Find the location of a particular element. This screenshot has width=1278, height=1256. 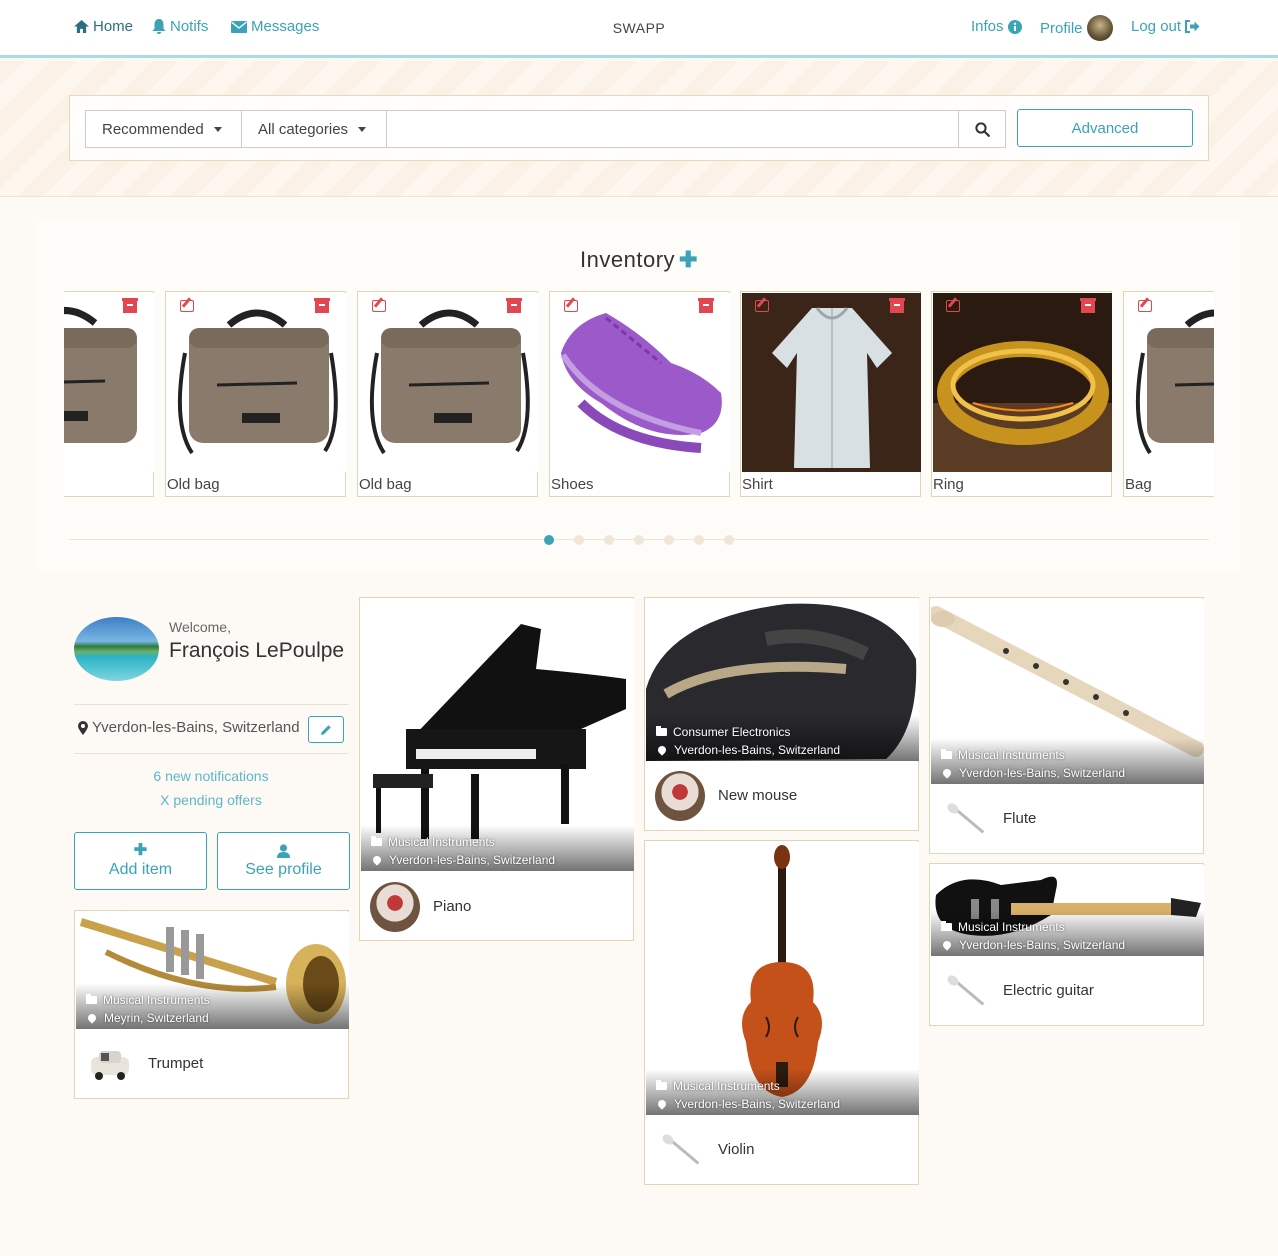

logout-icon is located at coordinates (1192, 26).